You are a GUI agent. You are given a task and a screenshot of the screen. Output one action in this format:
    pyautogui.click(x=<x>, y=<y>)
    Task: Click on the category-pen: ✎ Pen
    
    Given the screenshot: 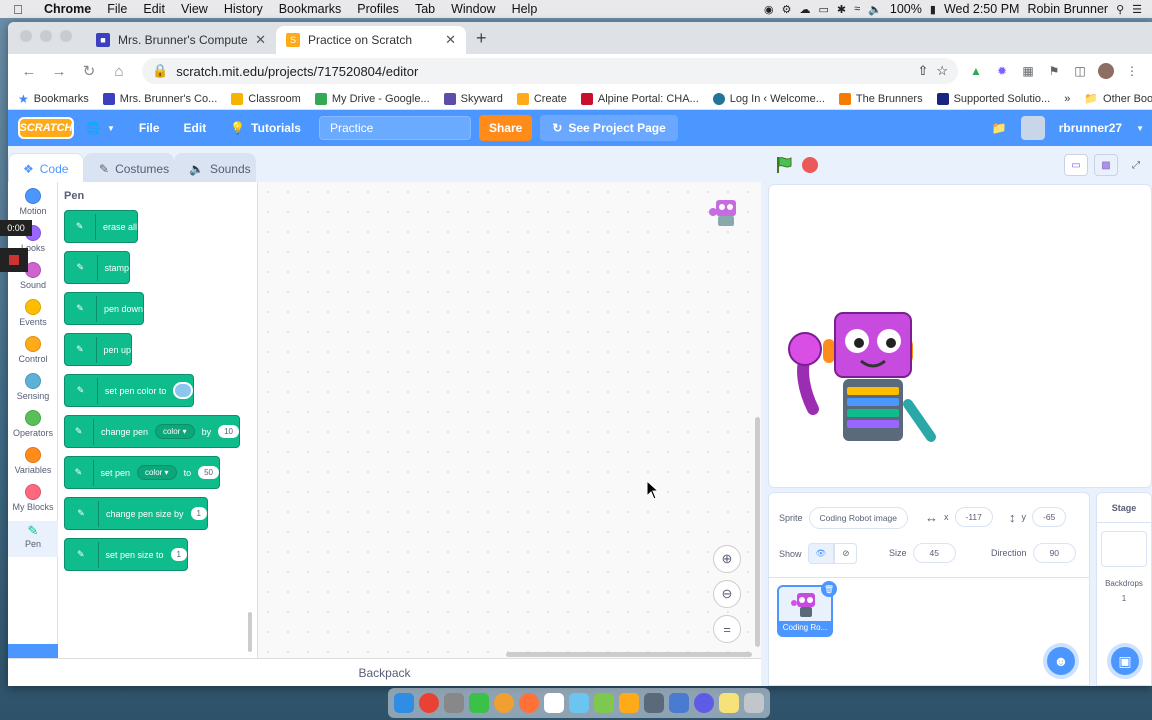 What is the action you would take?
    pyautogui.click(x=33, y=539)
    